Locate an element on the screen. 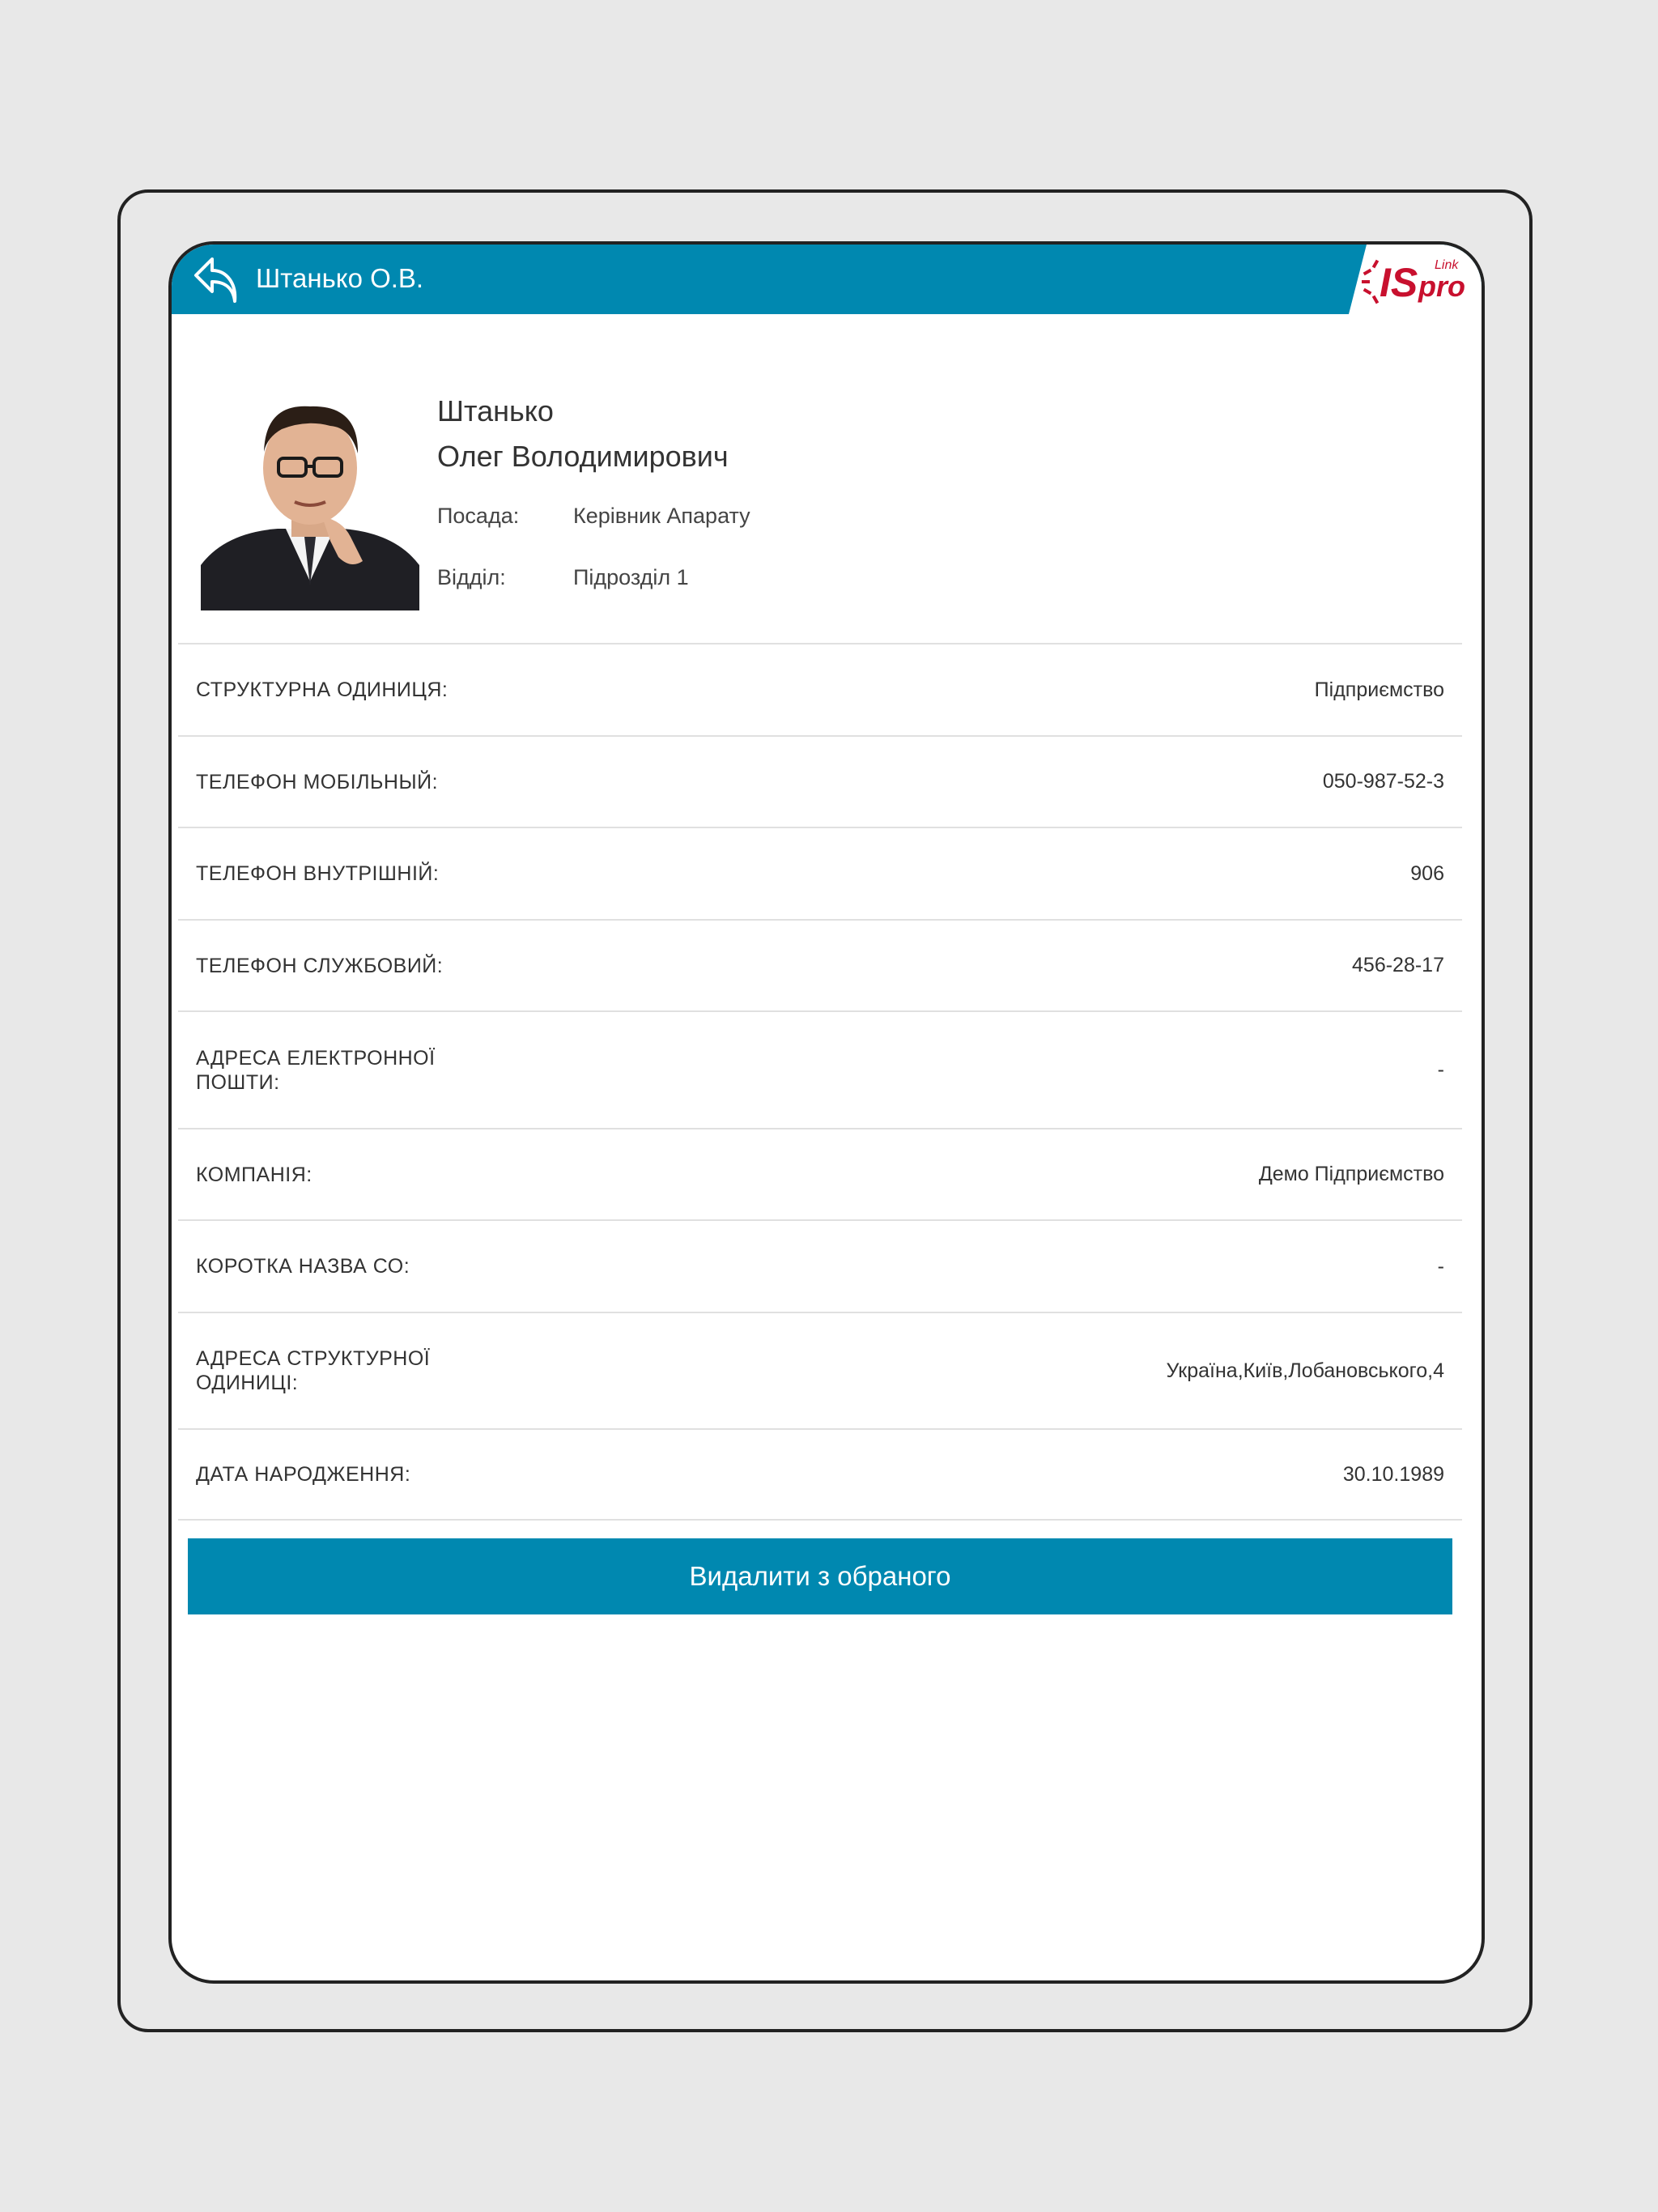 The height and width of the screenshot is (2212, 1658). detail-row-birth-date: ДАТА НАРОДЖЕННЯ: 30.10.1989 is located at coordinates (820, 1474).